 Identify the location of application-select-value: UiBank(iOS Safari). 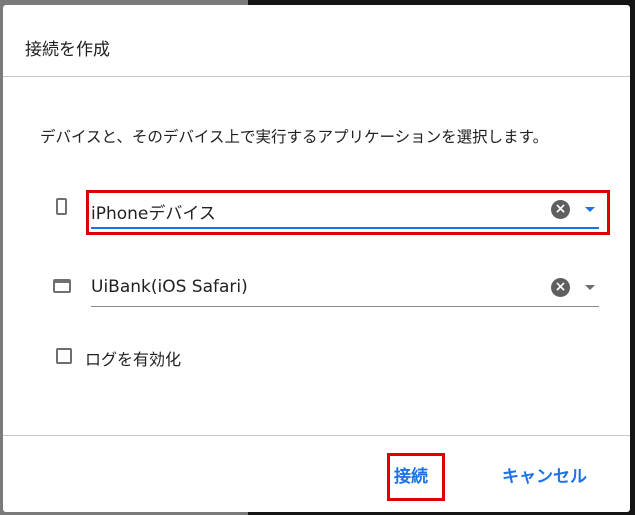
(169, 287).